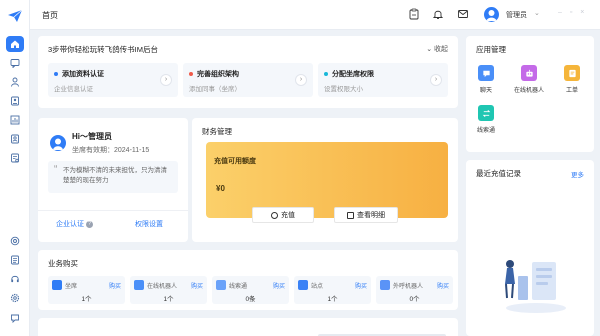 Image resolution: width=600 pixels, height=336 pixels. Describe the element at coordinates (15, 15) in the screenshot. I see `logo-icon` at that location.